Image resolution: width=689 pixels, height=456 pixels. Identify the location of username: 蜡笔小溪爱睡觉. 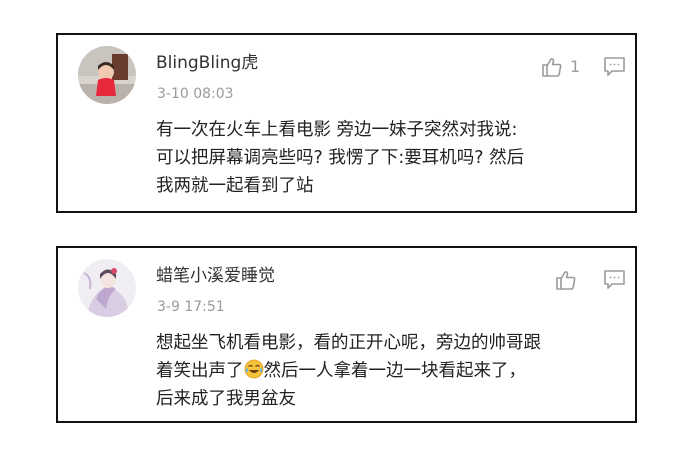
(215, 276).